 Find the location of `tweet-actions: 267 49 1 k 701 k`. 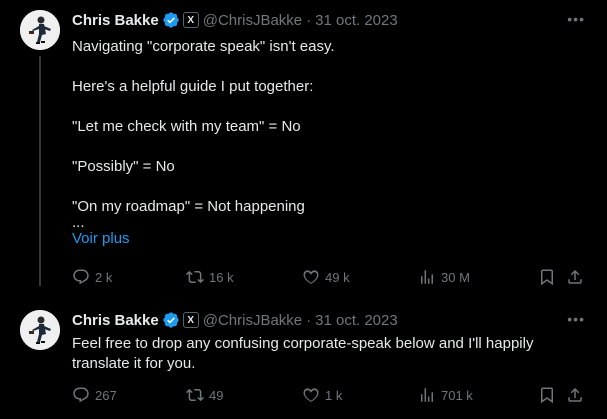

tweet-actions: 267 49 1 k 701 k is located at coordinates (332, 396).